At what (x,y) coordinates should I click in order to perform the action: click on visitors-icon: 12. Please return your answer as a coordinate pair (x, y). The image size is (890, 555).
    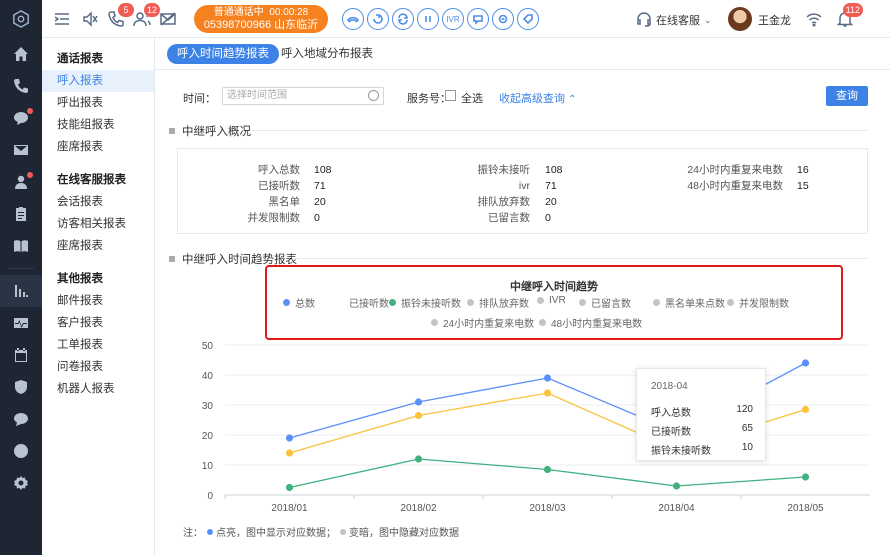
    Looking at the image, I should click on (146, 16).